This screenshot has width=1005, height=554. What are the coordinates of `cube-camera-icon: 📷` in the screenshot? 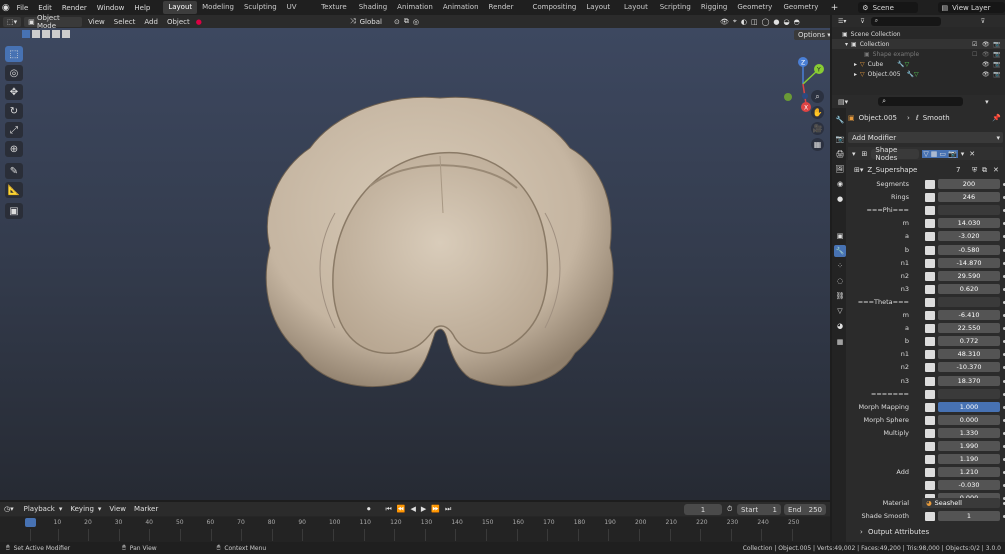 It's located at (996, 64).